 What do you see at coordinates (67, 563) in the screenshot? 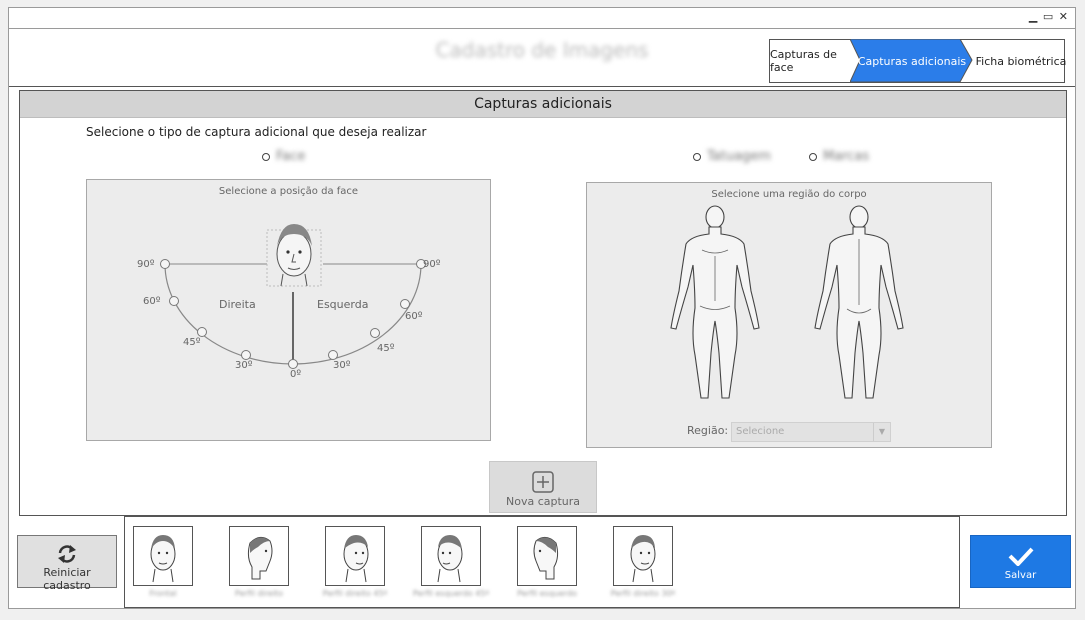
I see `reiniciar-cadastro-button: Reiniciar cadastro` at bounding box center [67, 563].